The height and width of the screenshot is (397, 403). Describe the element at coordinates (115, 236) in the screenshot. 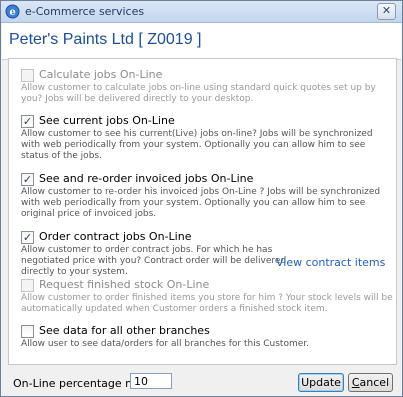

I see `option-label: Order contract jobs On-Line` at that location.